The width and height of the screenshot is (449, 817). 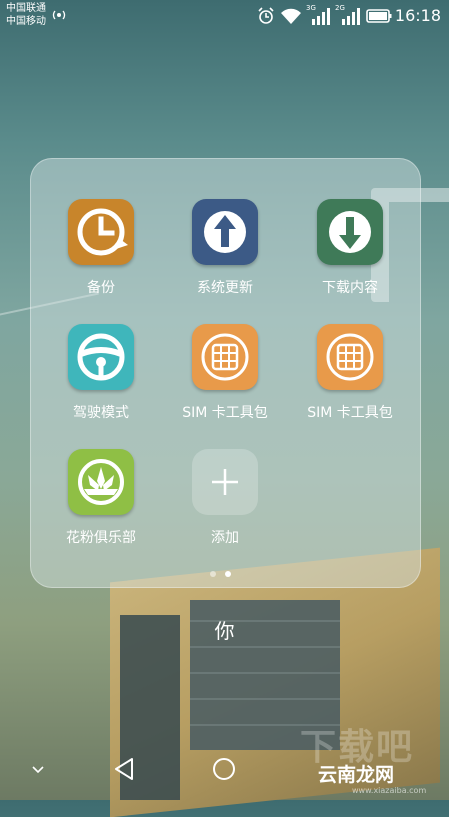 What do you see at coordinates (225, 482) in the screenshot?
I see `plus-icon` at bounding box center [225, 482].